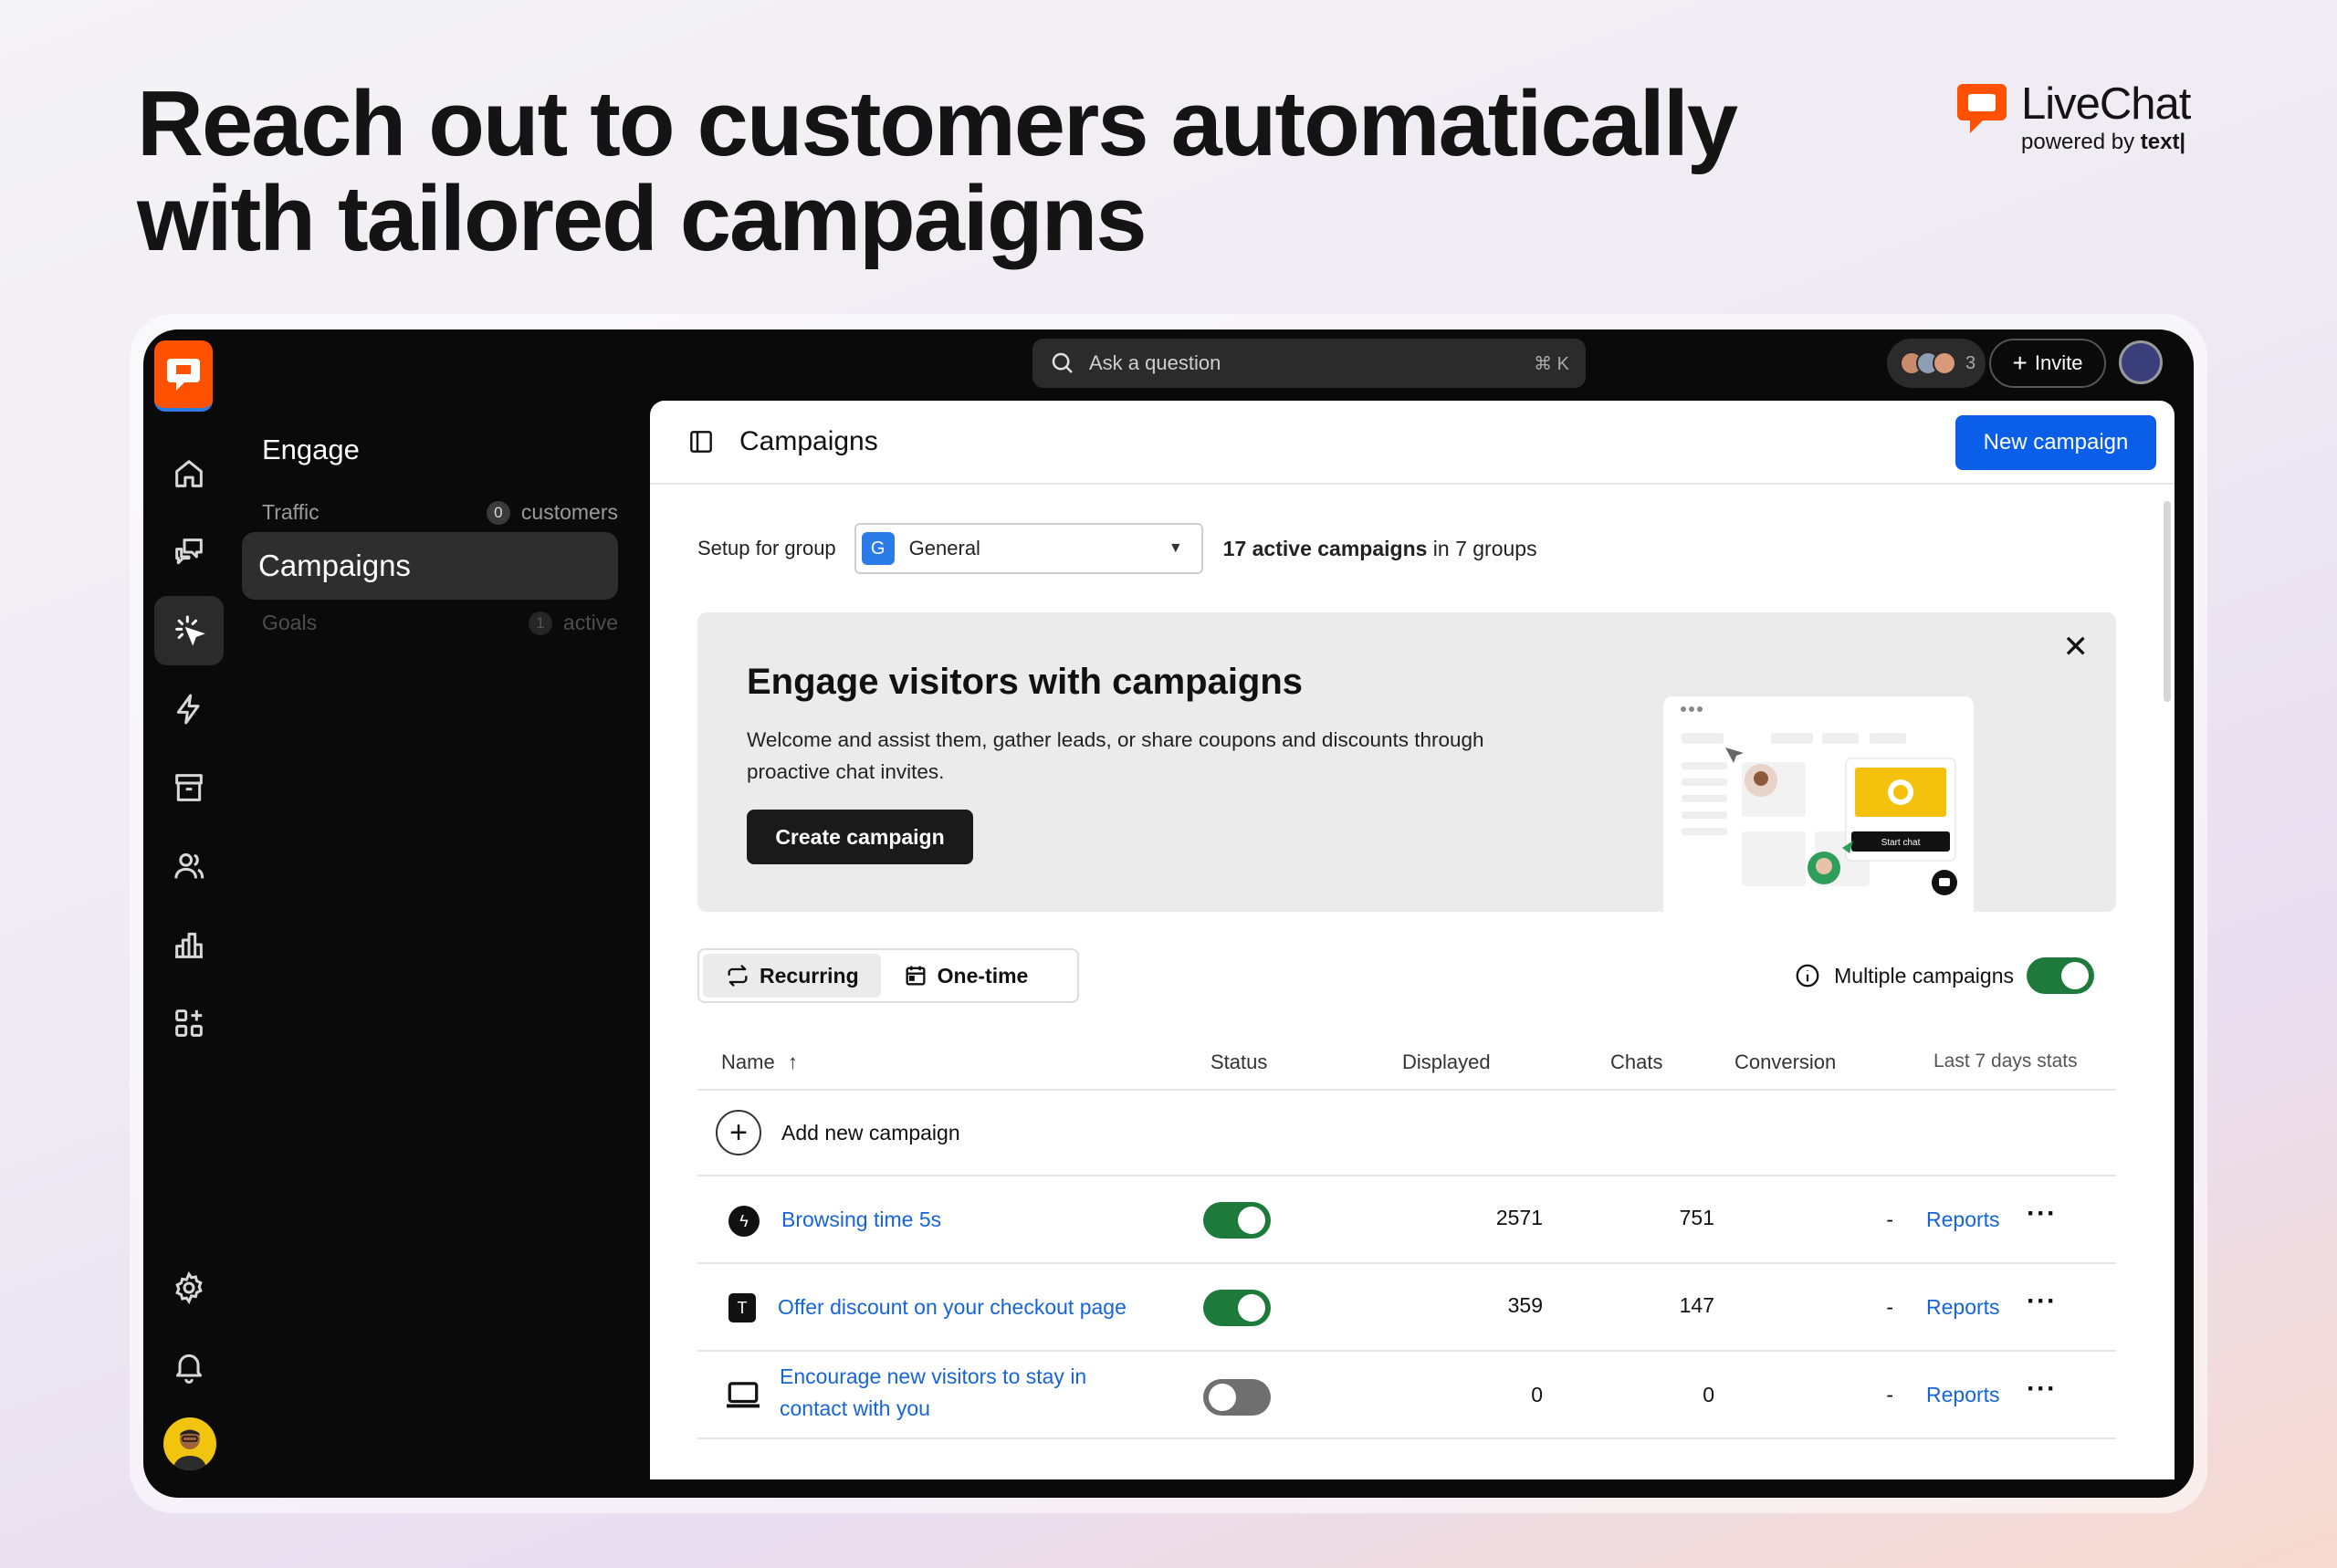  I want to click on campaign-illustration: Start chat, so click(1818, 804).